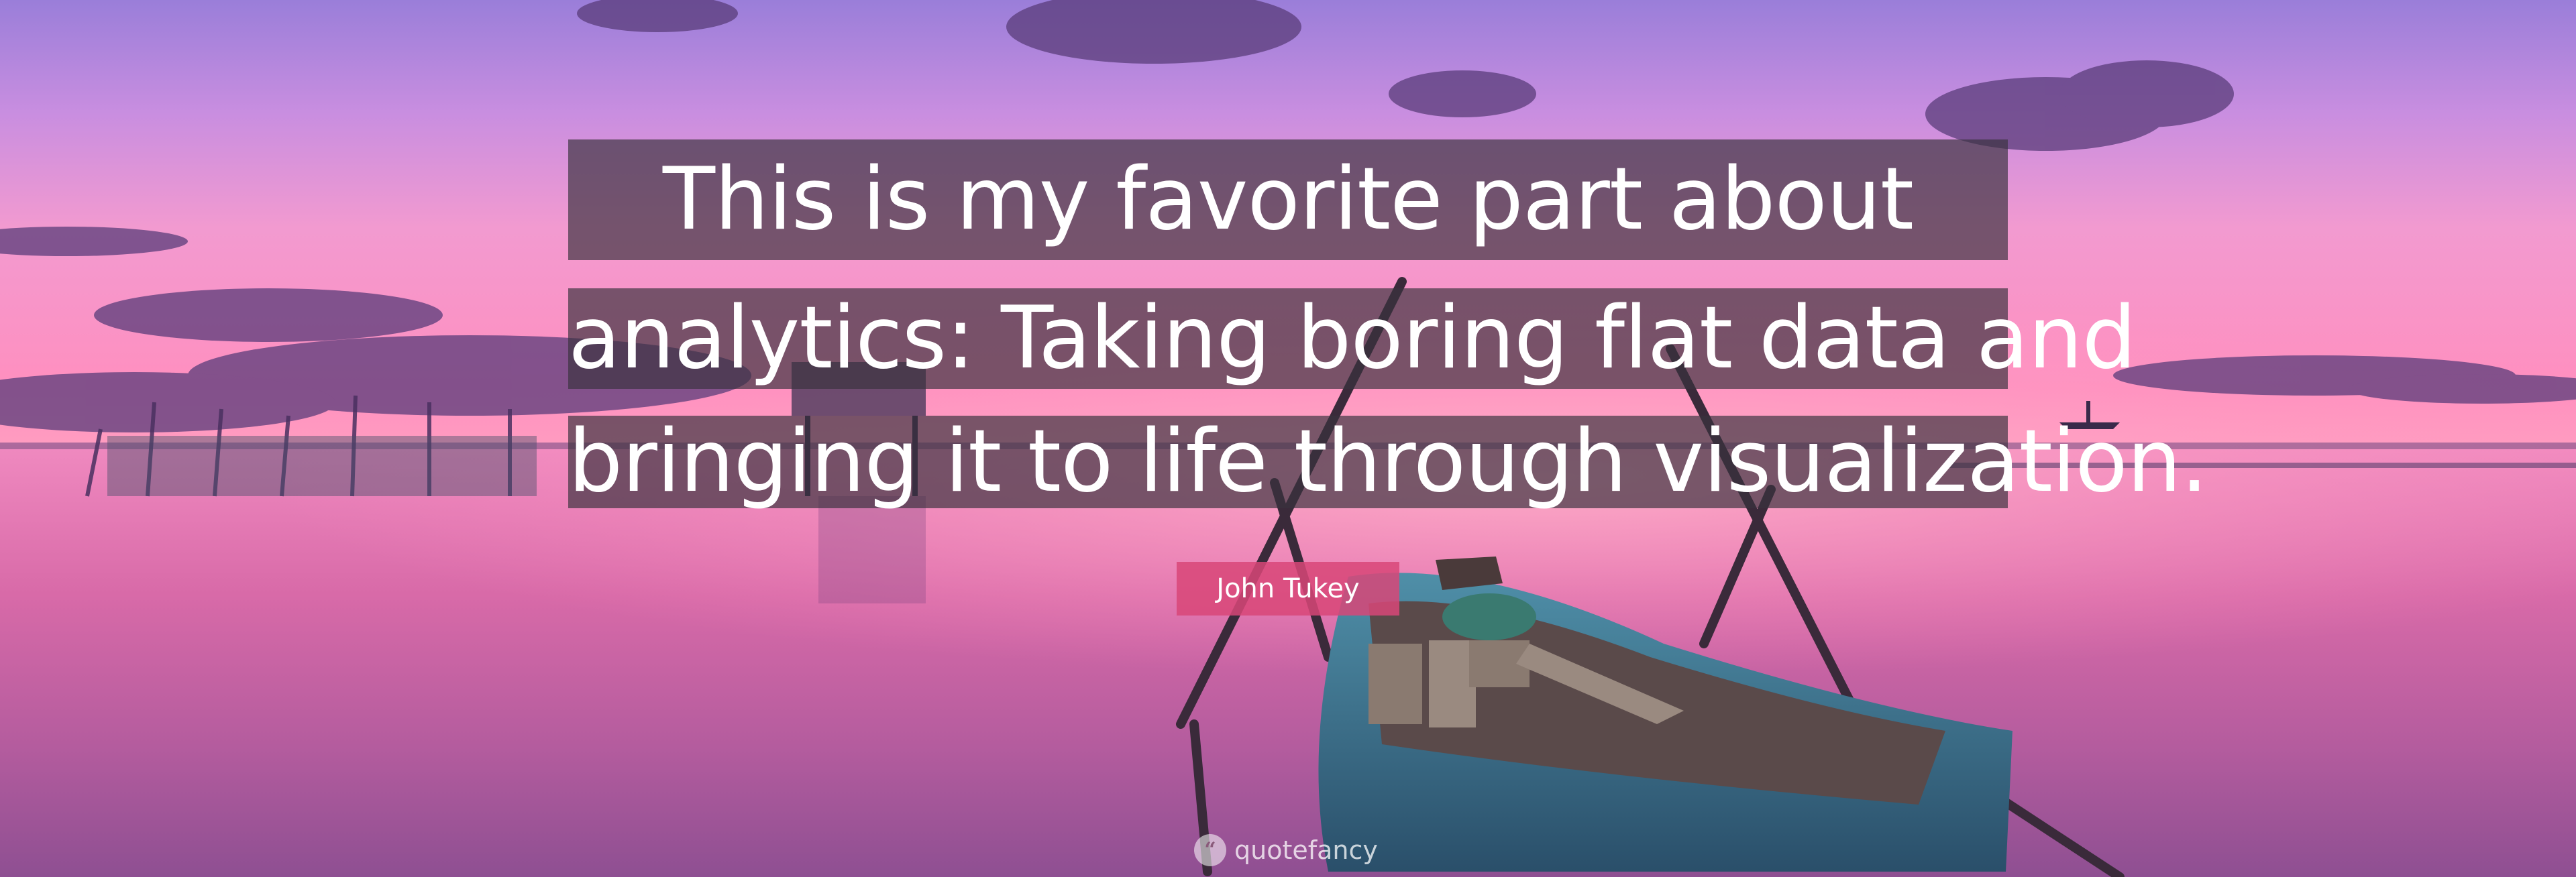 The width and height of the screenshot is (2576, 877). Describe the element at coordinates (1306, 850) in the screenshot. I see `brand-name: quotefancy` at that location.